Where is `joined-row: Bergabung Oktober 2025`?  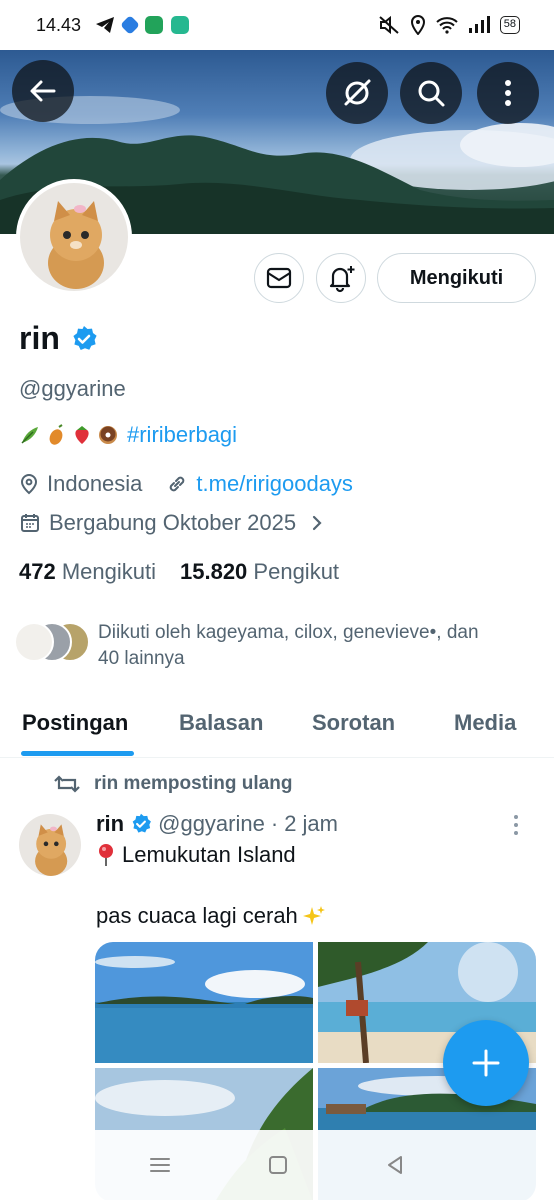
joined-row: Bergabung Oktober 2025 is located at coordinates (171, 523).